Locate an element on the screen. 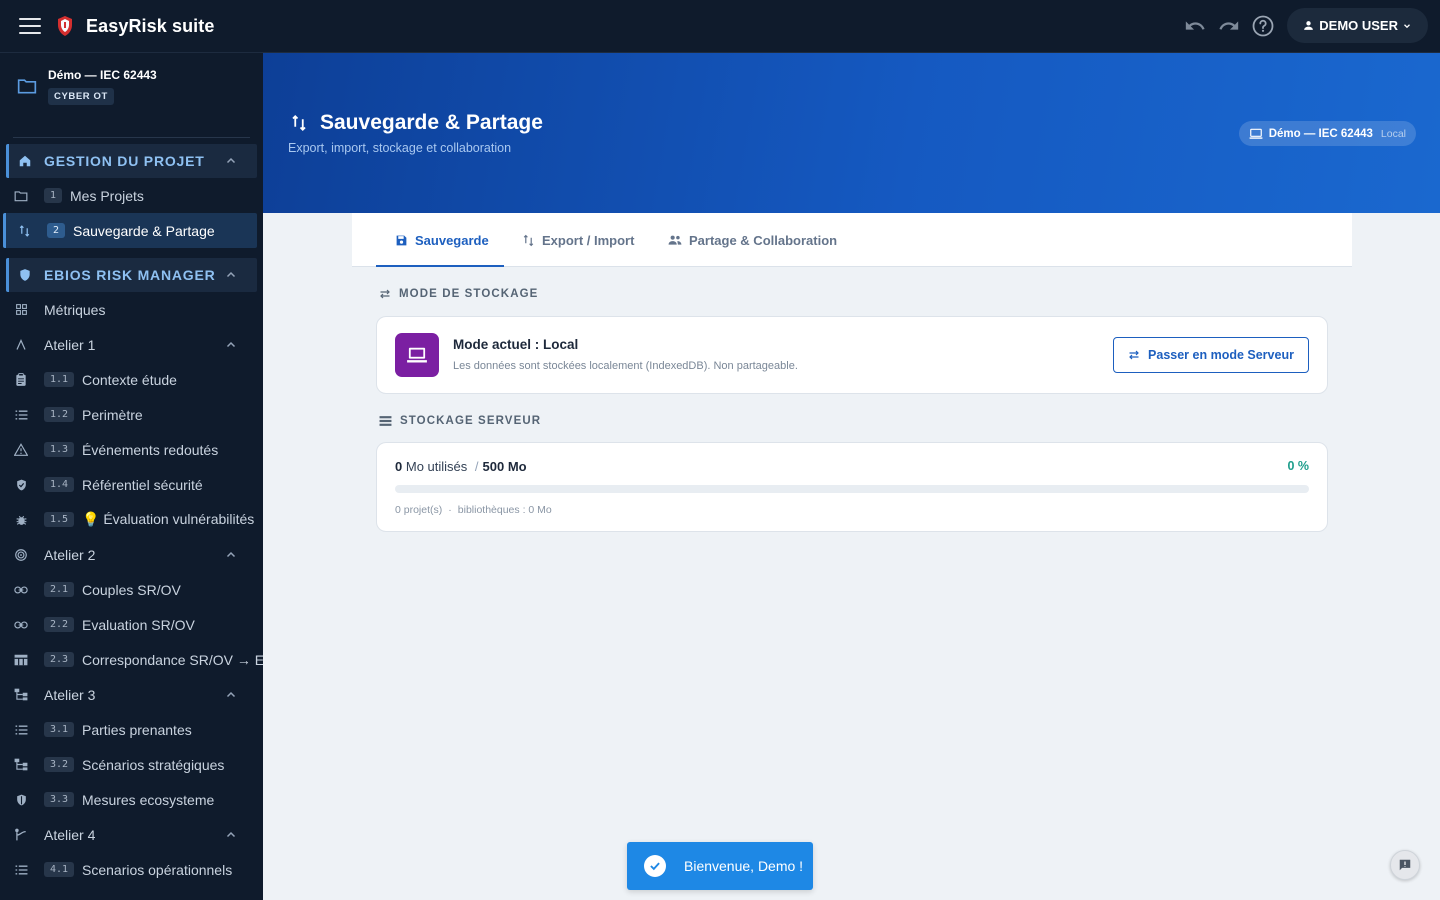  sidebar-section-gestion-projet: GESTION DU PROJET is located at coordinates (131, 161).